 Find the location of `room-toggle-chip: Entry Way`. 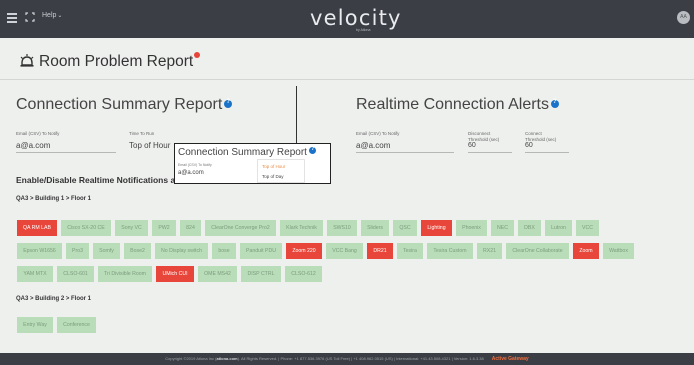

room-toggle-chip: Entry Way is located at coordinates (35, 325).